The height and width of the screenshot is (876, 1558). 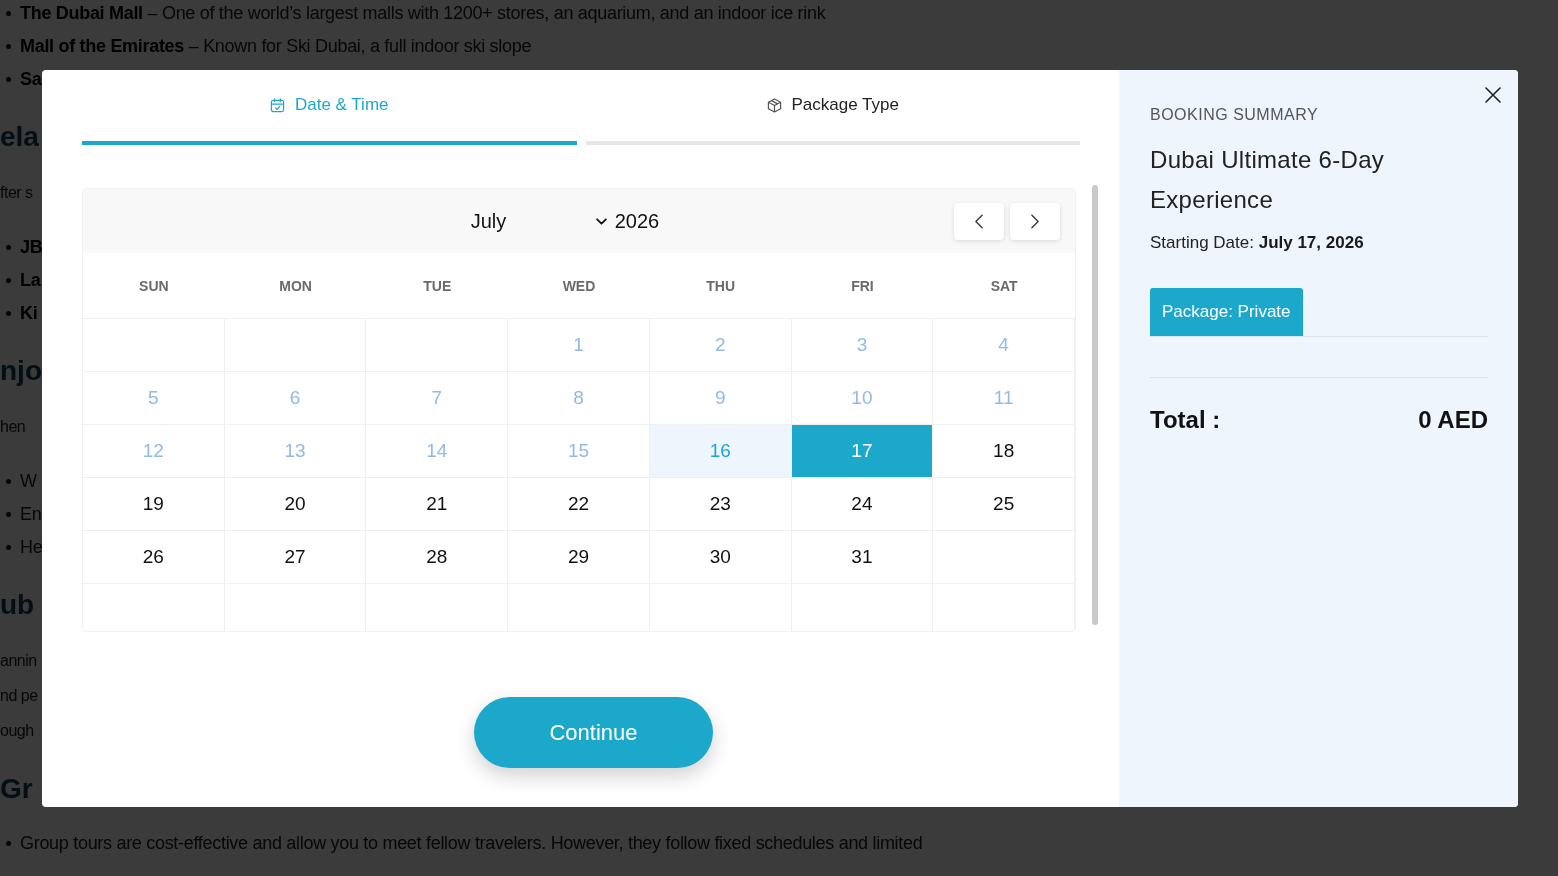 What do you see at coordinates (31, 247) in the screenshot?
I see `list-item-text: JB` at bounding box center [31, 247].